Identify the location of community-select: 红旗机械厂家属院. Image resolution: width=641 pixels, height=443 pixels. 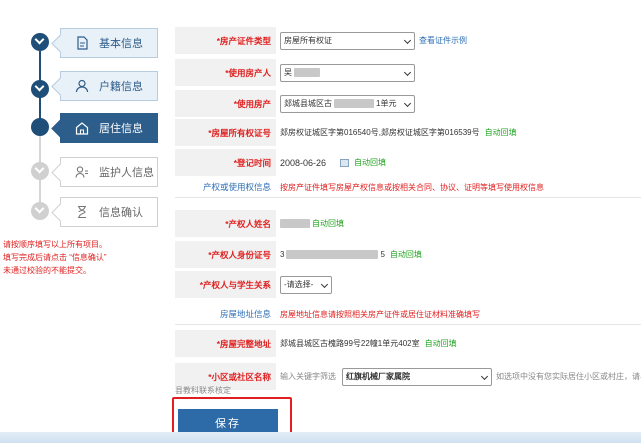
(417, 376).